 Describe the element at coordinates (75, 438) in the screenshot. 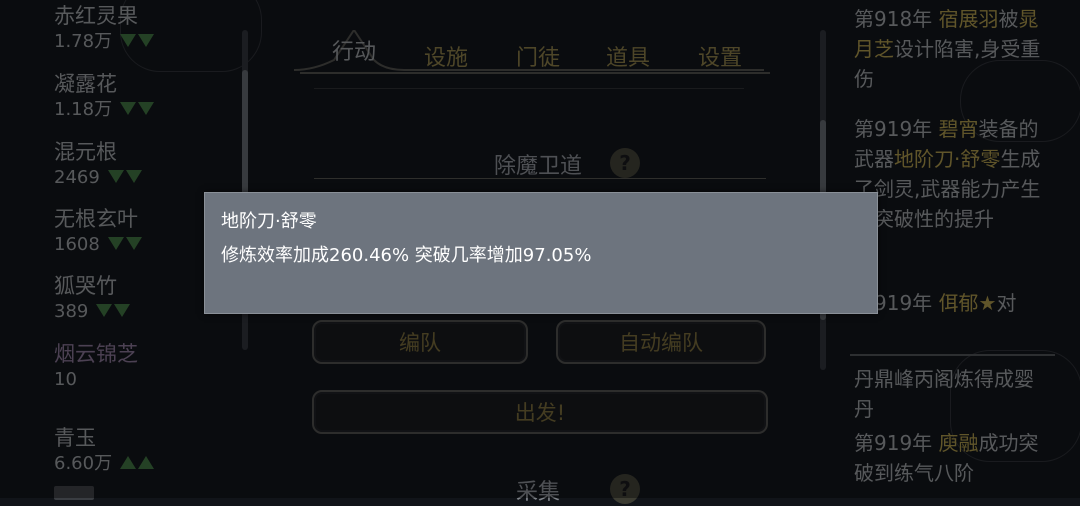

I see `resource-name: 青玉` at that location.